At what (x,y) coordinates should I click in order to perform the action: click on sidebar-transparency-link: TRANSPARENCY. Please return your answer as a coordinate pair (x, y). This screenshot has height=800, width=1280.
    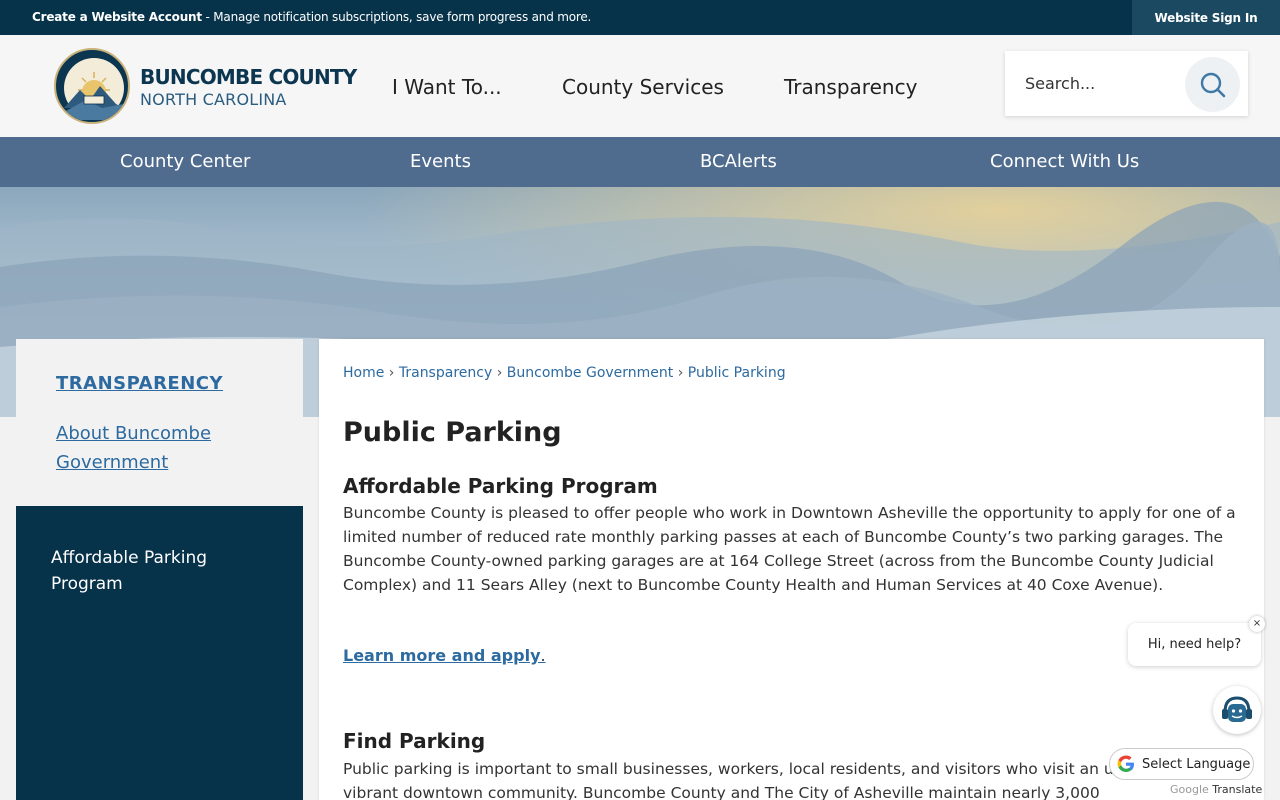
    Looking at the image, I should click on (139, 383).